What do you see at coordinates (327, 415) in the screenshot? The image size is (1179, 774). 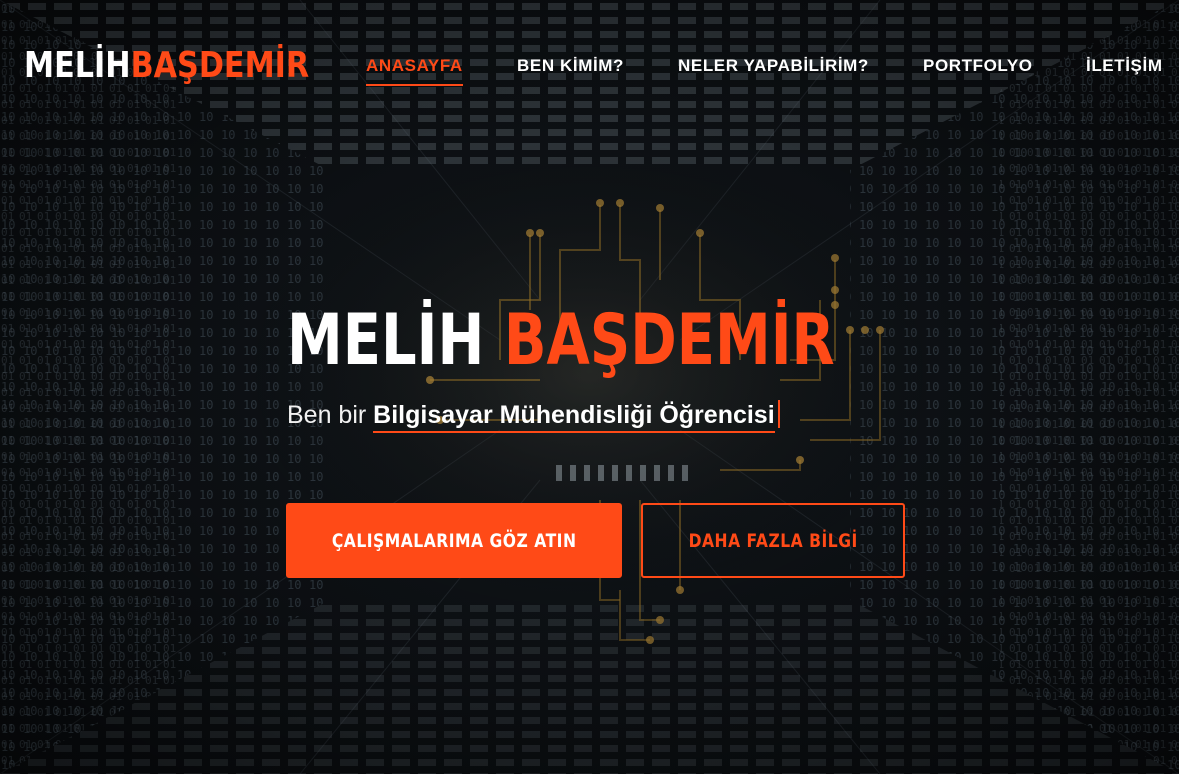 I see `subtitle-prefix: Ben bir` at bounding box center [327, 415].